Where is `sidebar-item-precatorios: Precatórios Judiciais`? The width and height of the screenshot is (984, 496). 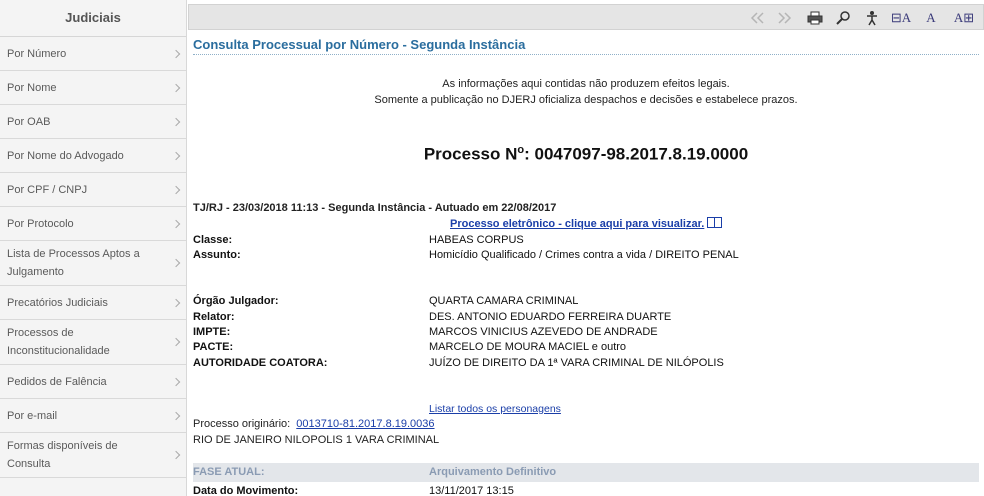
sidebar-item-precatorios: Precatórios Judiciais is located at coordinates (93, 303).